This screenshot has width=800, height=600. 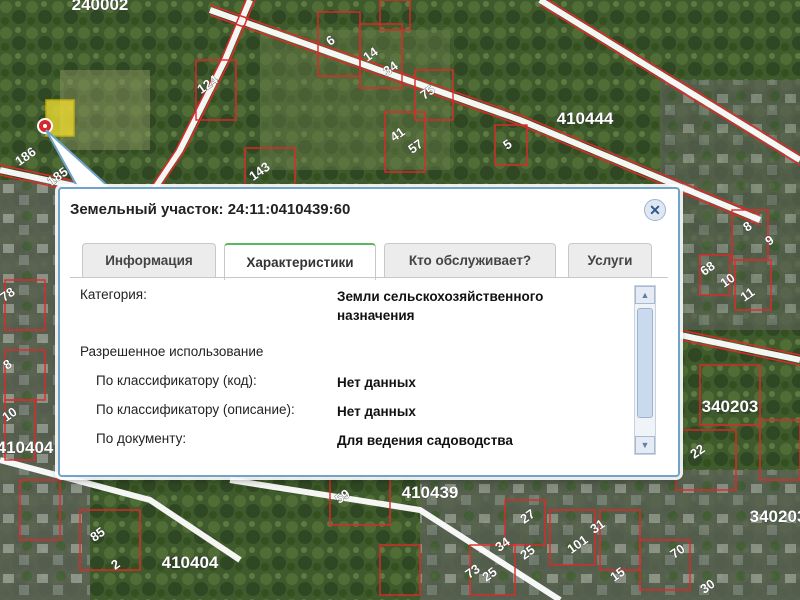 I want to click on scroll-down-icon: ▼, so click(x=645, y=445).